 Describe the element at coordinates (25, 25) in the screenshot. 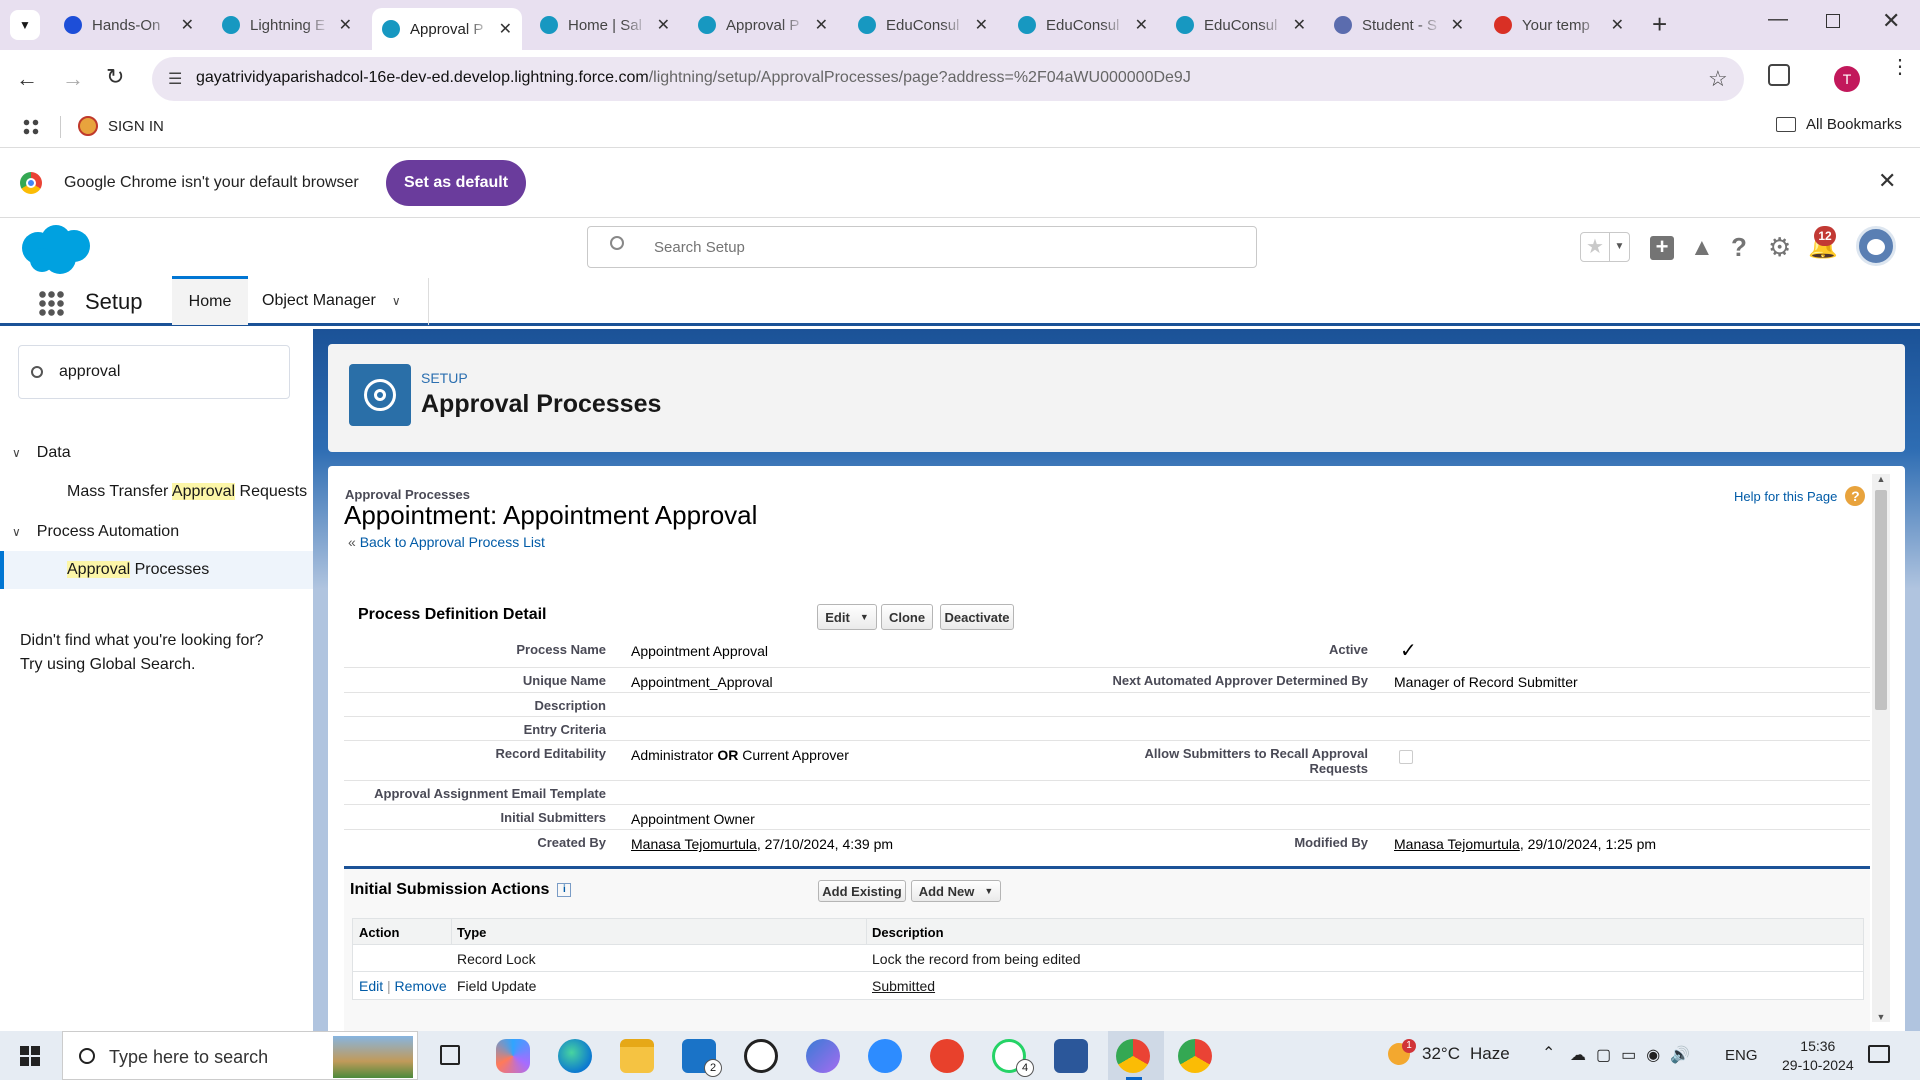

I see `tab-search-button: ▼` at that location.